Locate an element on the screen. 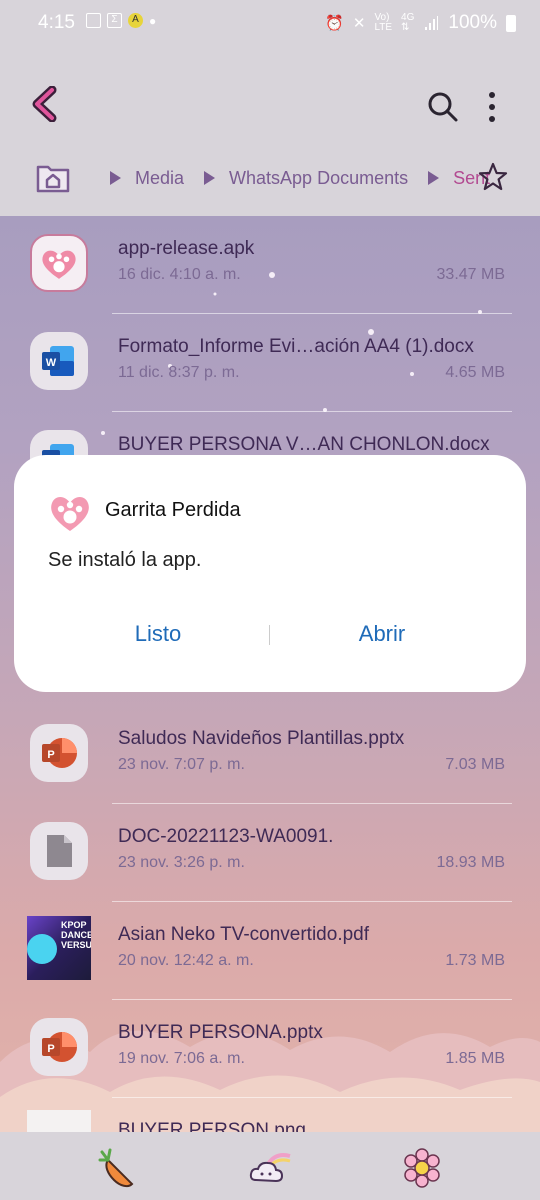 The image size is (540, 1200). status-bar: 4:15 Σ A ● ⏰ ✕ Vo) LTE 4G ⇅ 100% is located at coordinates (270, 23).